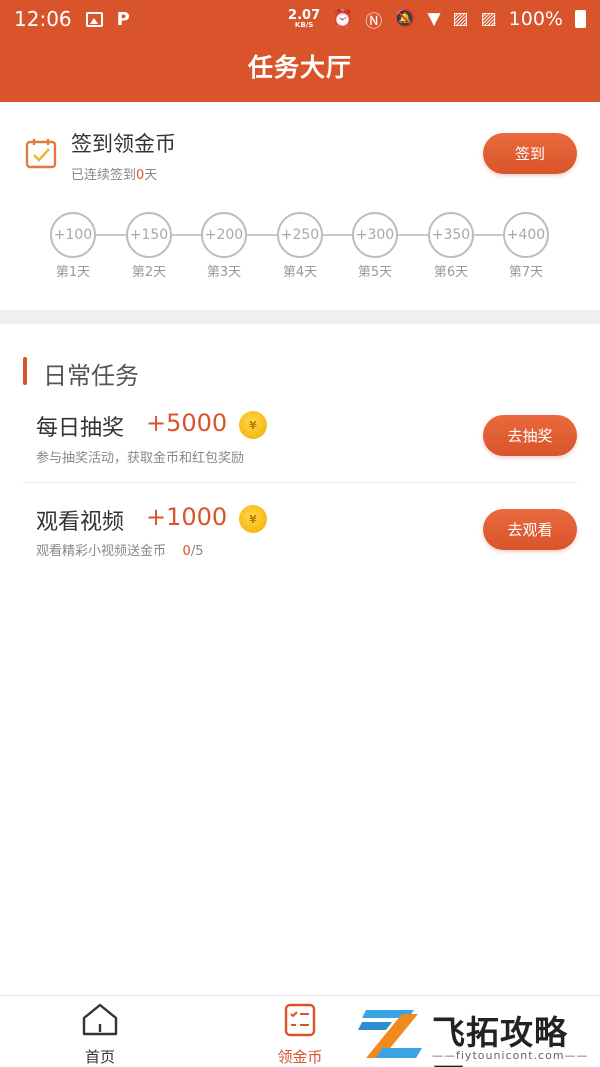  Describe the element at coordinates (300, 482) in the screenshot. I see `task-divider` at that location.